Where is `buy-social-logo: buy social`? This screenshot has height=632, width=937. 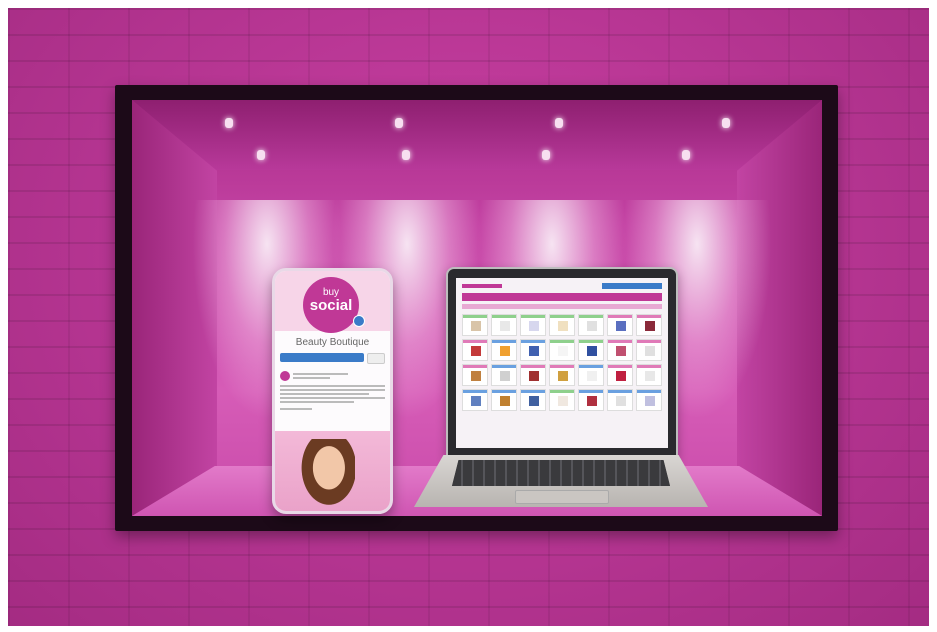
buy-social-logo: buy social is located at coordinates (331, 305).